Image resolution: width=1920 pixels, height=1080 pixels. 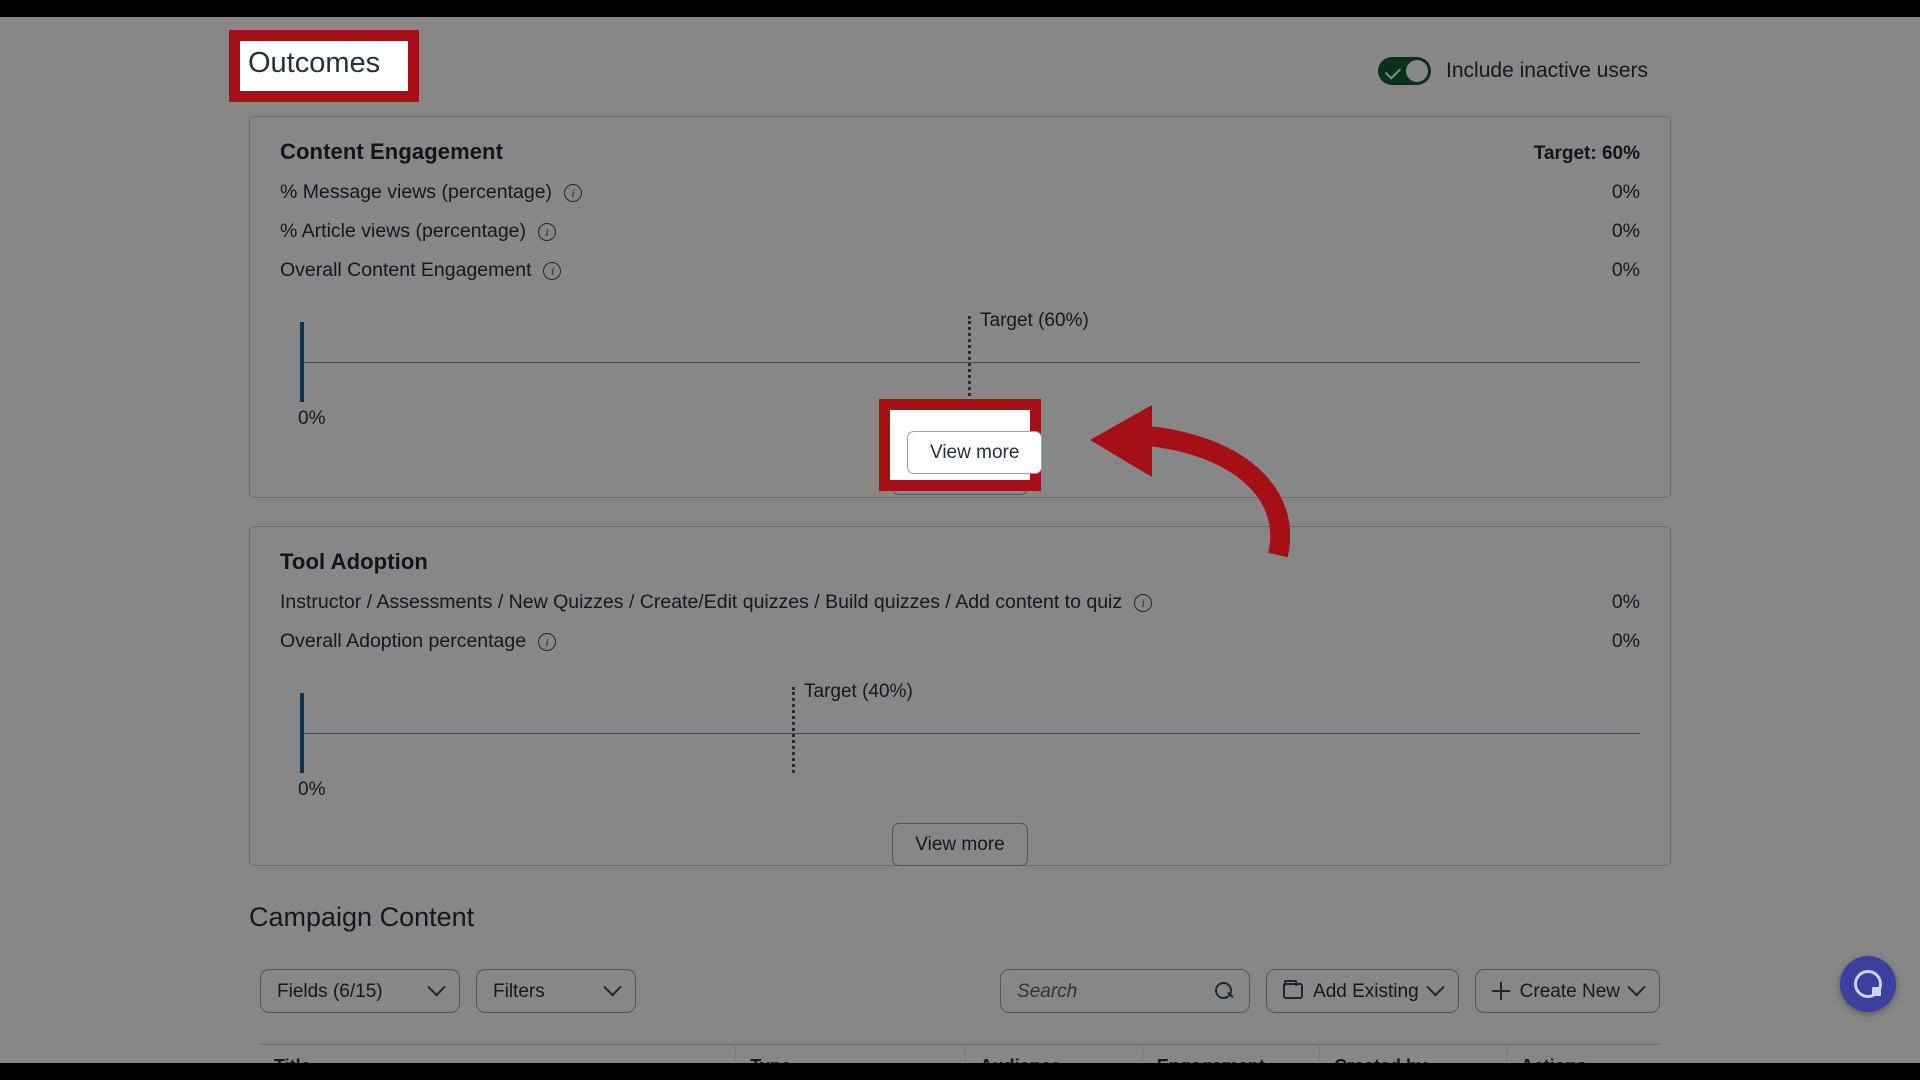 What do you see at coordinates (403, 641) in the screenshot?
I see `metric-label: Overall Adoption percentage` at bounding box center [403, 641].